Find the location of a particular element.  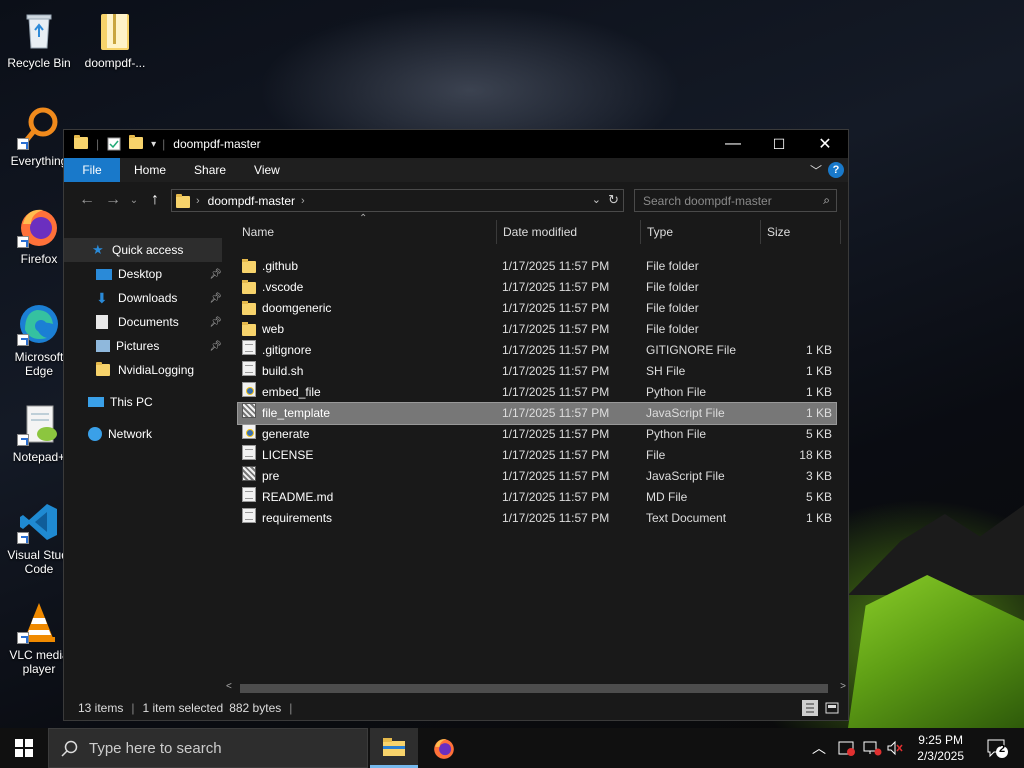

minimize-button: — is located at coordinates (733, 144).